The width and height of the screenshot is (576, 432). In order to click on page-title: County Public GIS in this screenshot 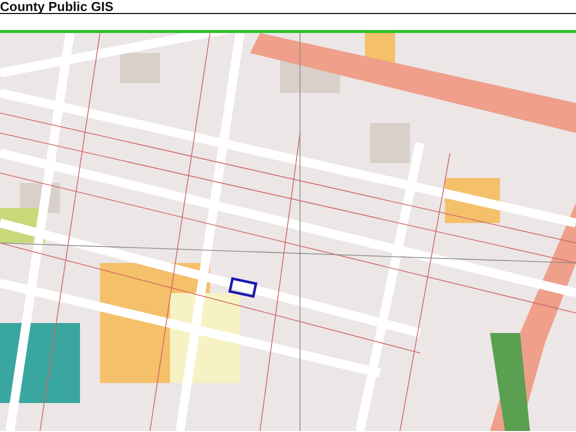, I will do `click(57, 6)`.